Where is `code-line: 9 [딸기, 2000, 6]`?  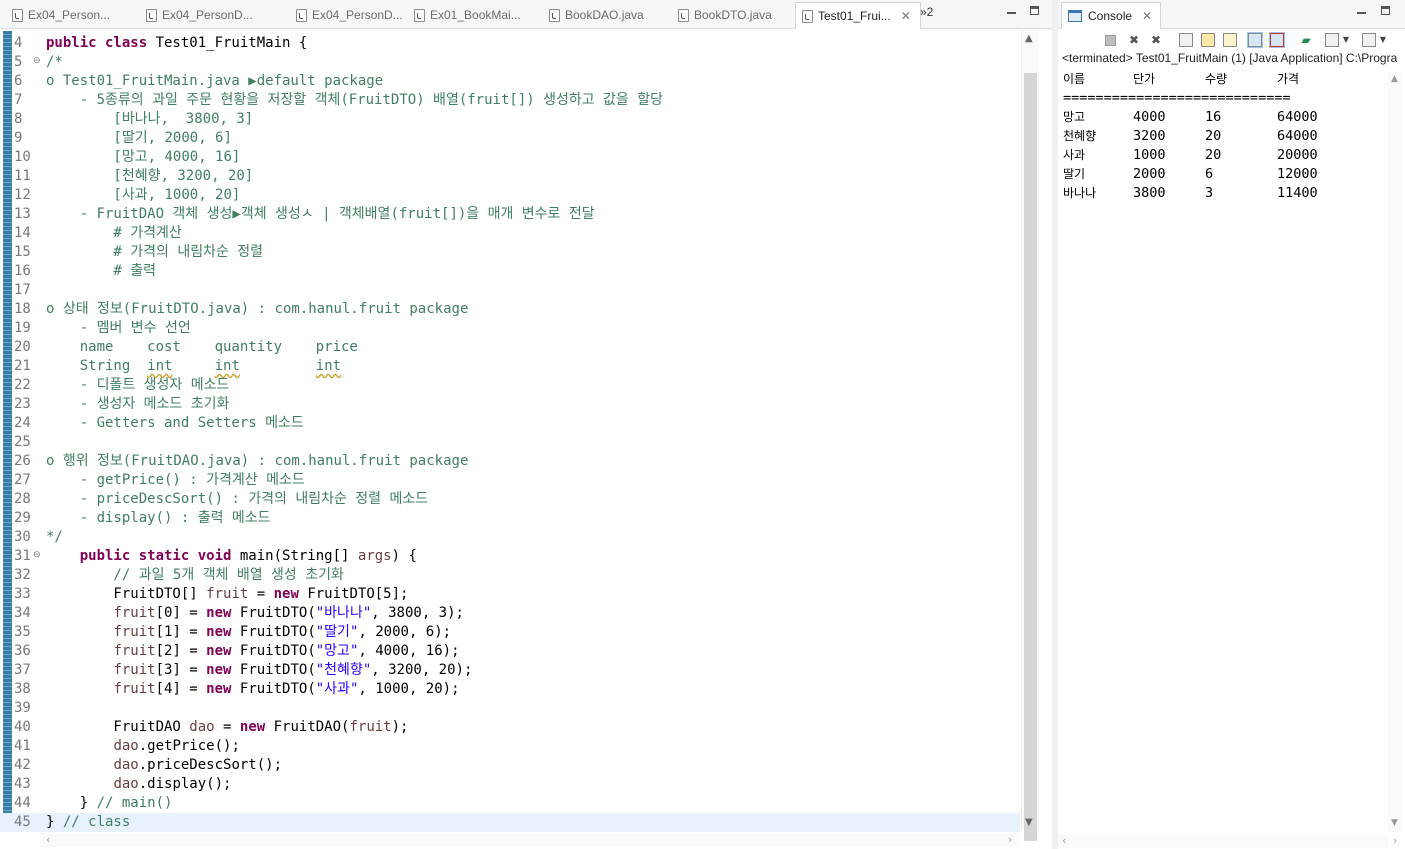
code-line: 9 [딸기, 2000, 6] is located at coordinates (510, 138).